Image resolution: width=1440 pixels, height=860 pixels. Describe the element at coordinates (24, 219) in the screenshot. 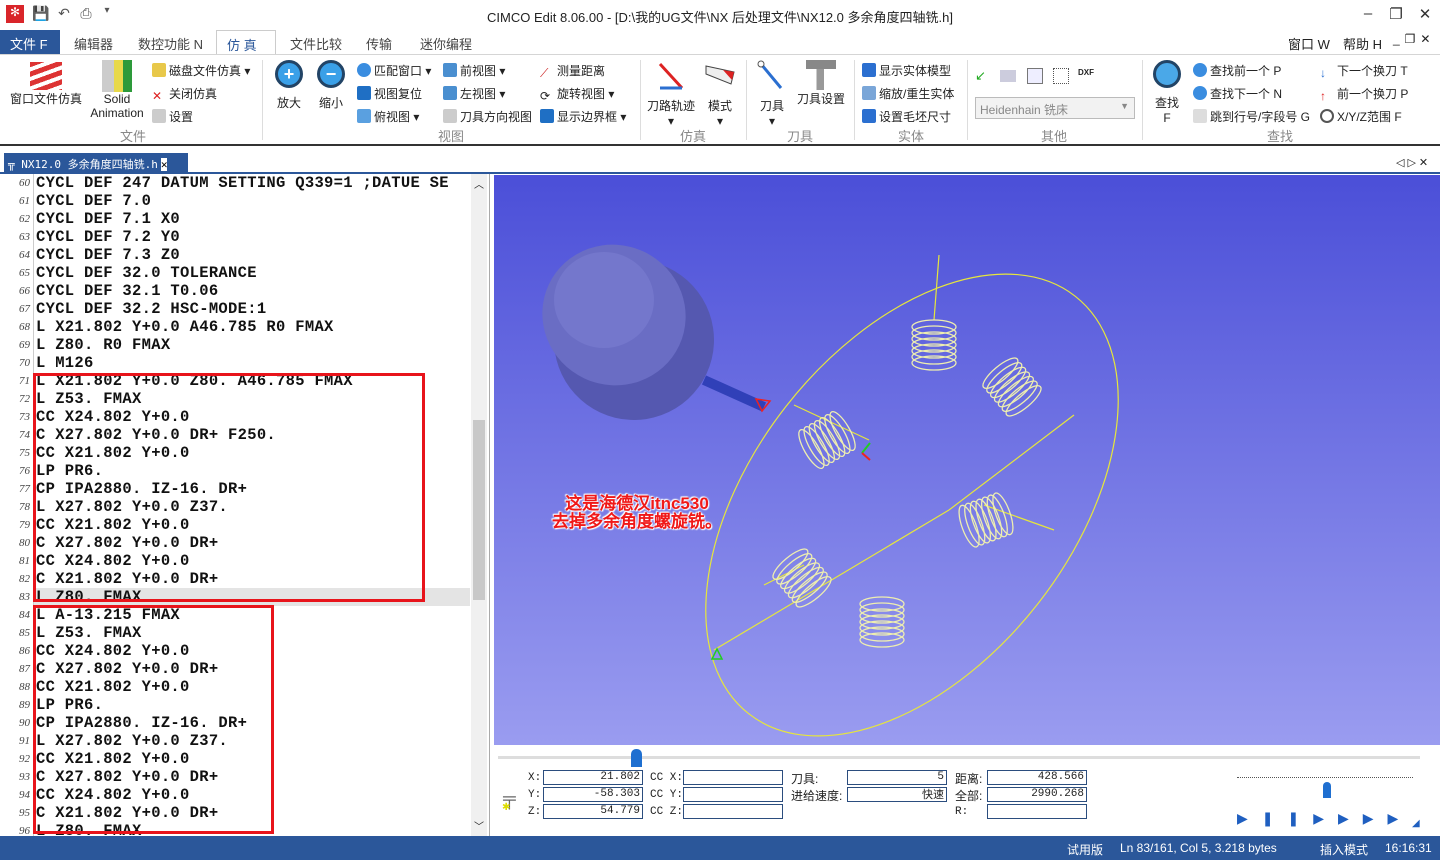

I see `line-number: 62` at that location.